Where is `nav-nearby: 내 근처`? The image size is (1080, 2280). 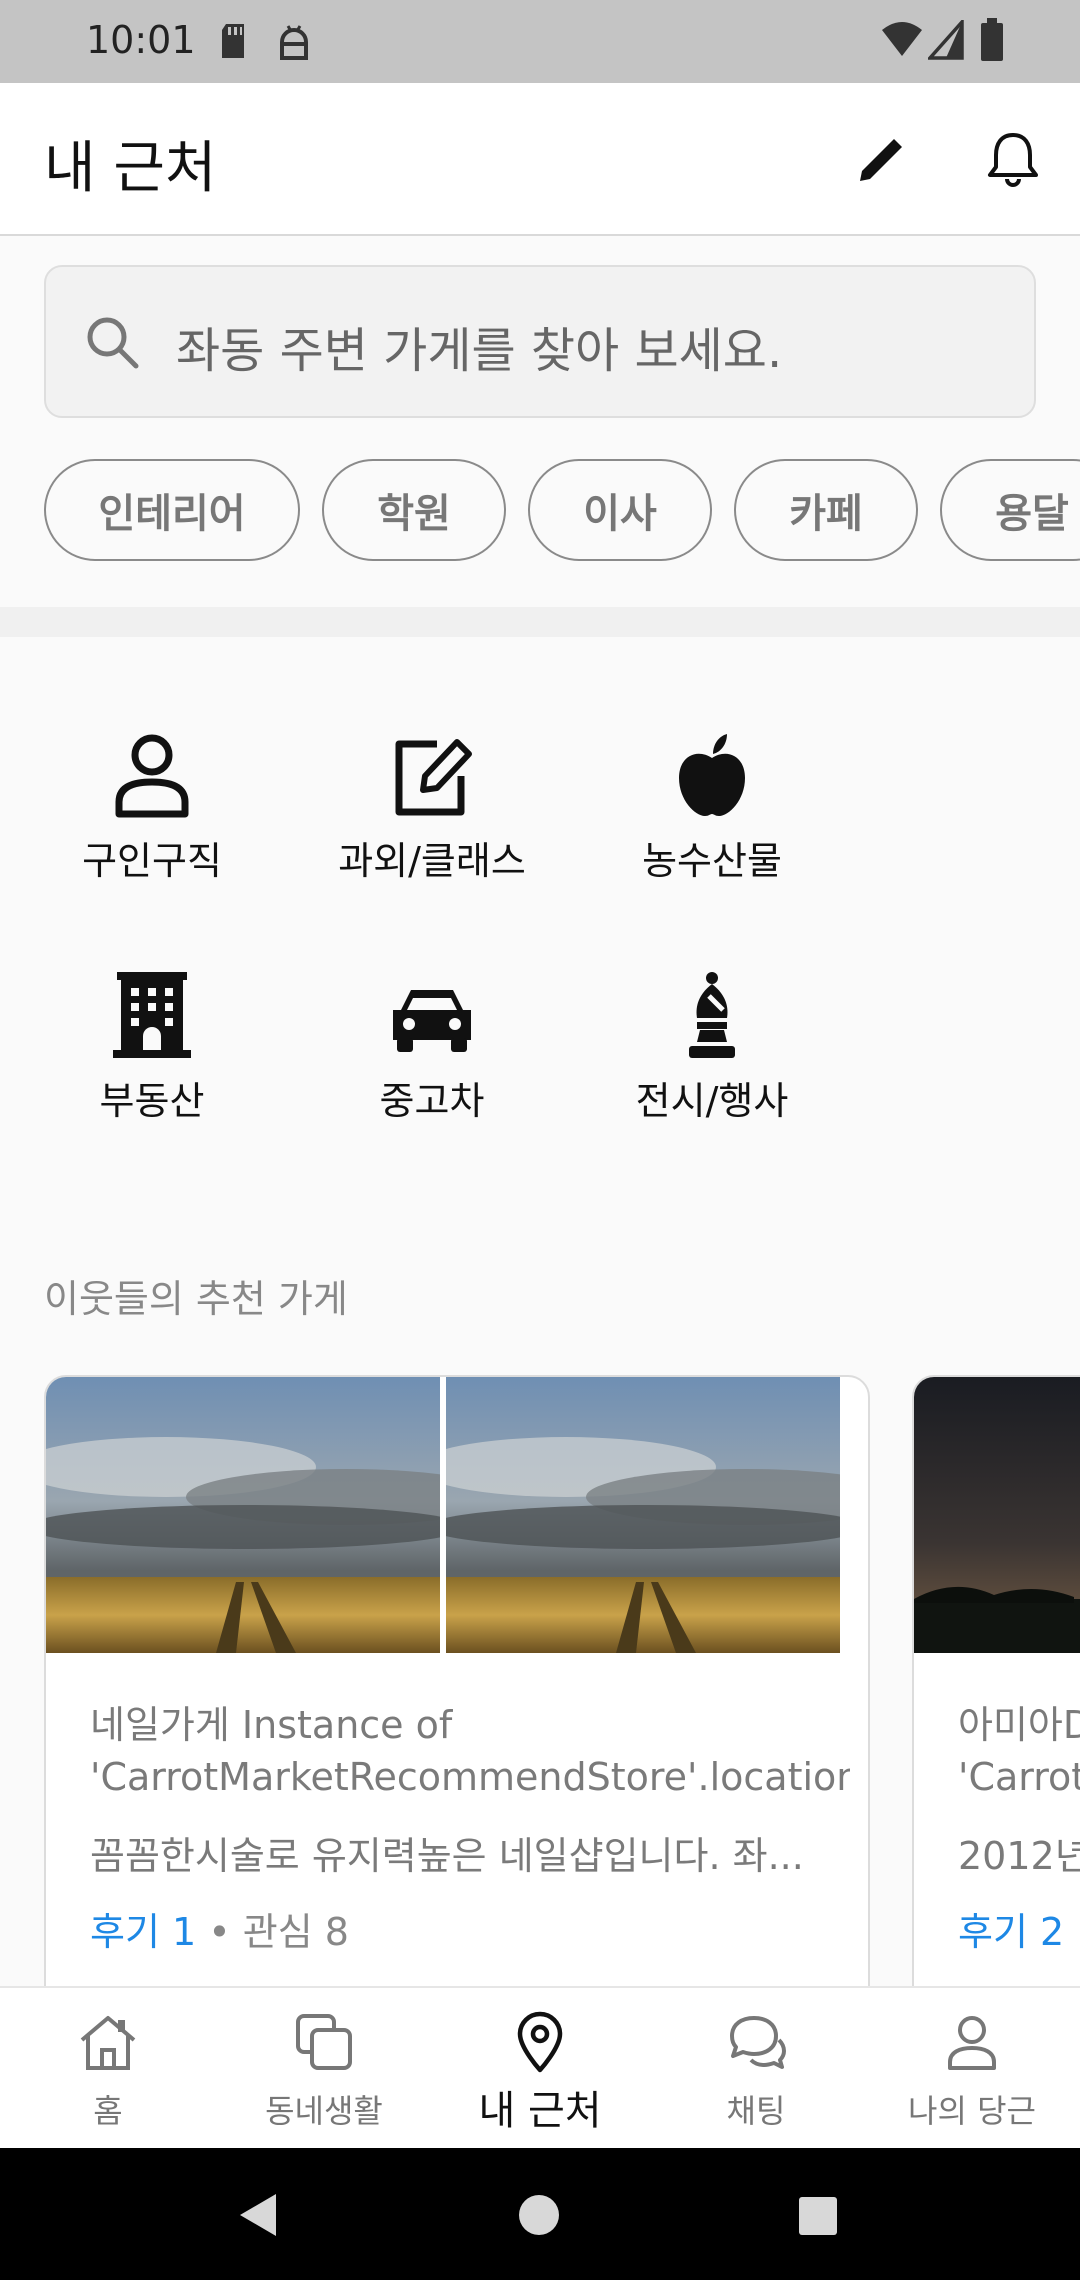 nav-nearby: 내 근처 is located at coordinates (540, 2069).